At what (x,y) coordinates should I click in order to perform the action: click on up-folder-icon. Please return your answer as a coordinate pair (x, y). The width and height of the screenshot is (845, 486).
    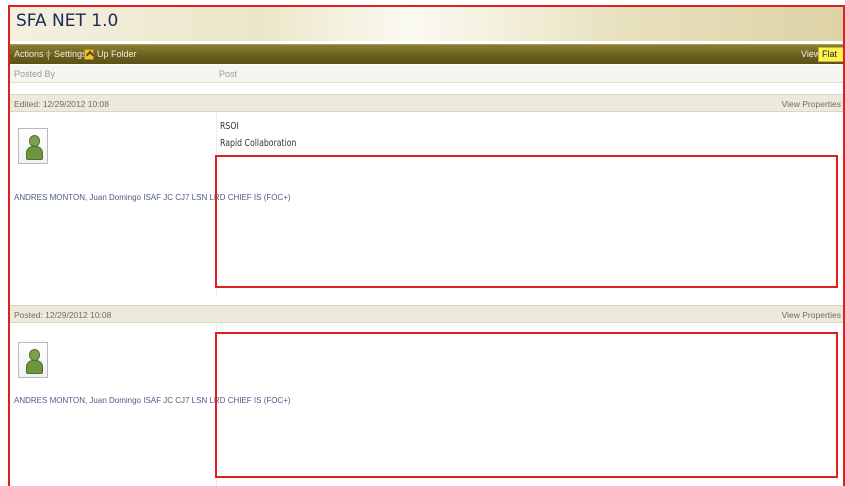
    Looking at the image, I should click on (89, 54).